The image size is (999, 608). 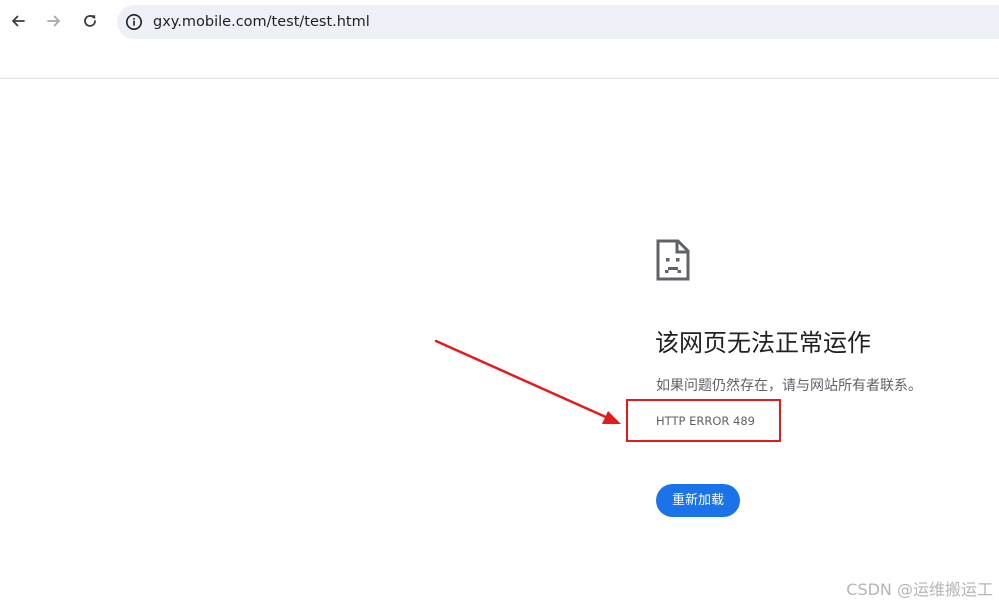 What do you see at coordinates (527, 381) in the screenshot?
I see `annotation-arrow` at bounding box center [527, 381].